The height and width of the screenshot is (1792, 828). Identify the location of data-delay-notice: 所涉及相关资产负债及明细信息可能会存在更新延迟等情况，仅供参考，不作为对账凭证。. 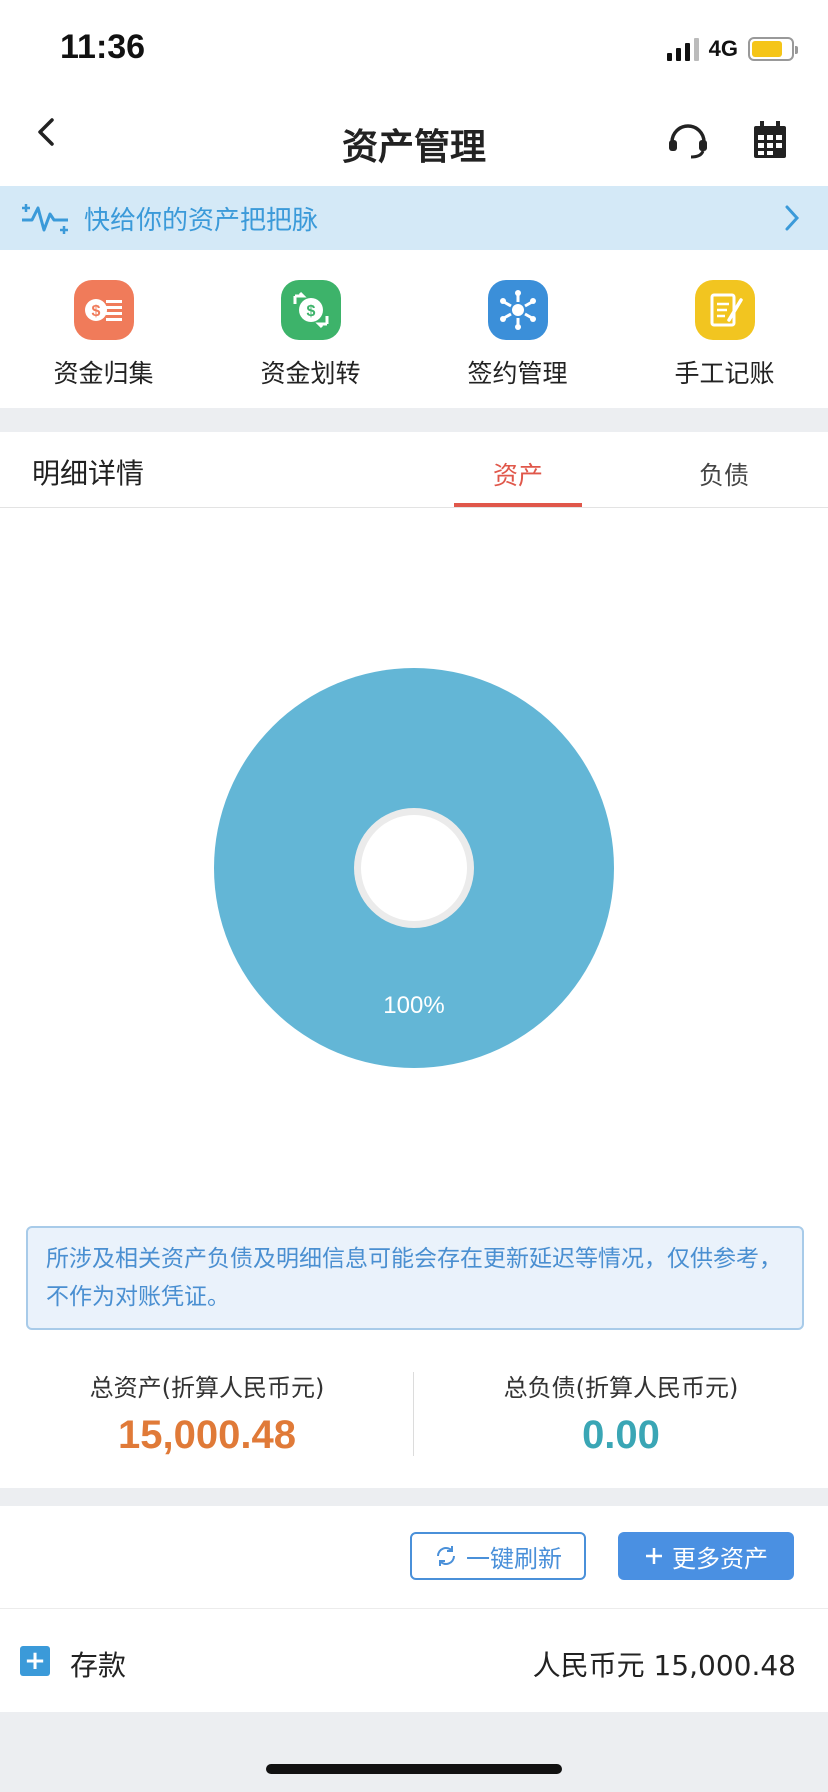
(415, 1278).